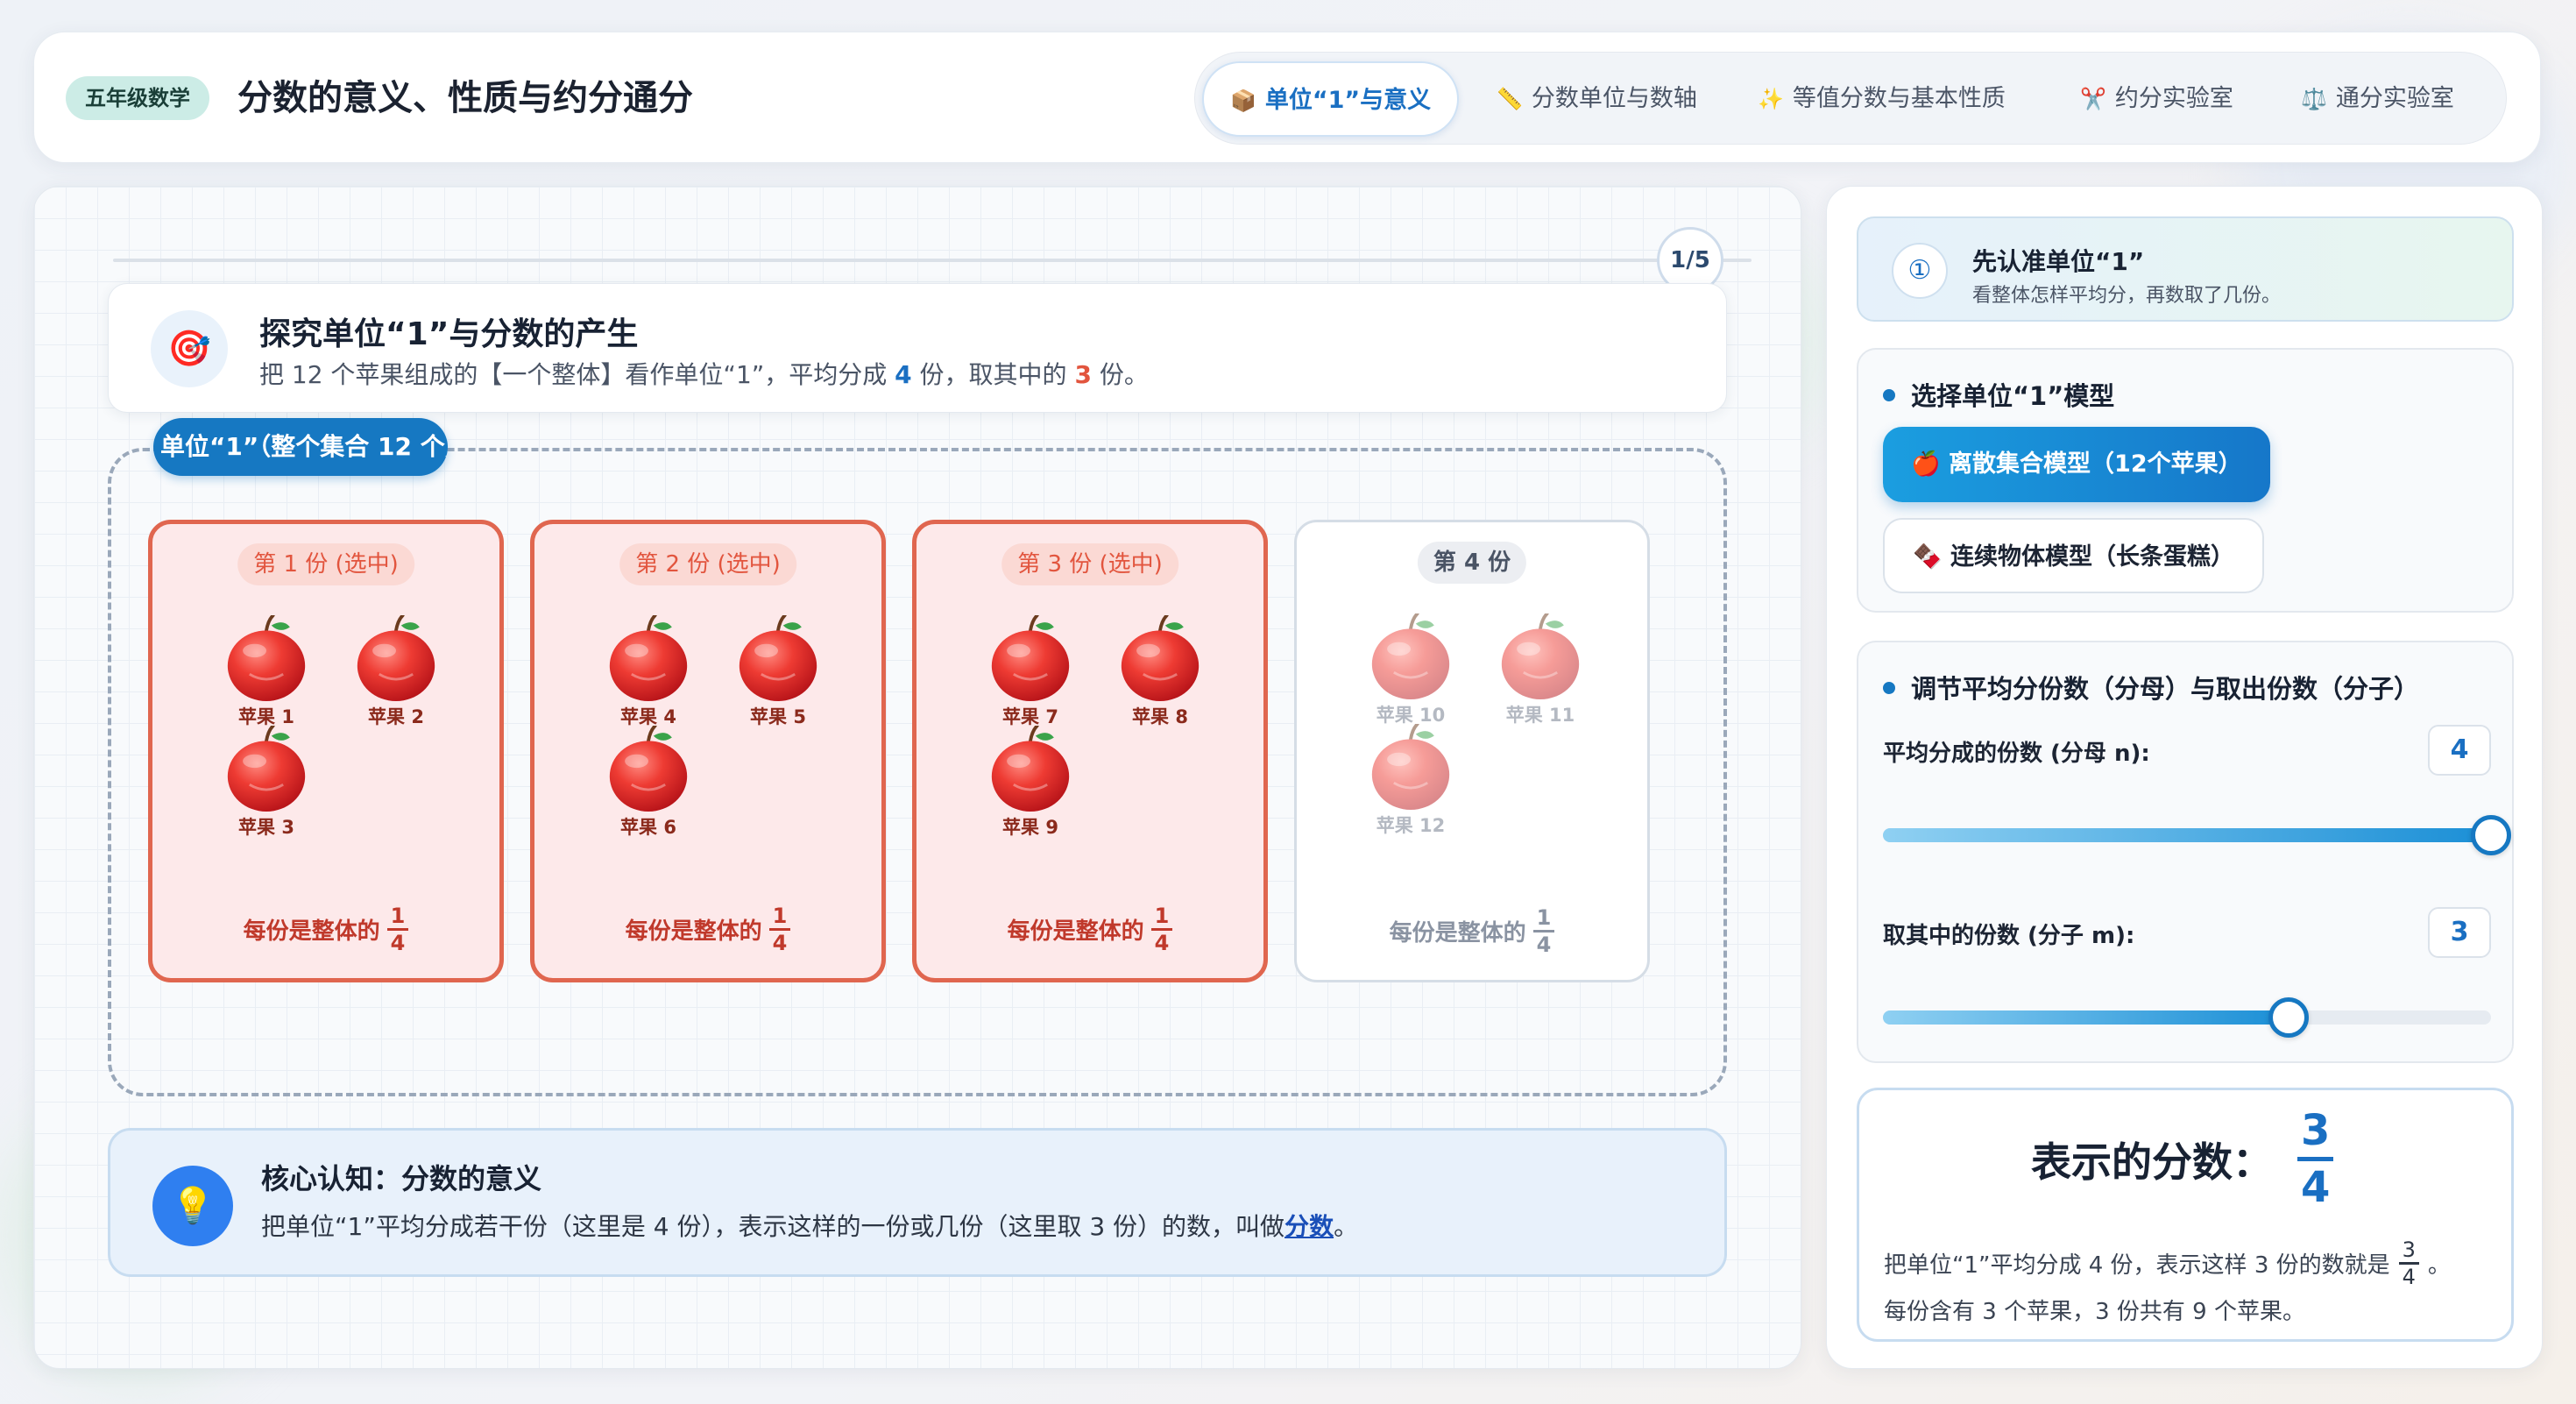 This screenshot has width=2576, height=1404. What do you see at coordinates (1510, 99) in the screenshot?
I see `ruler-icon: 📏` at bounding box center [1510, 99].